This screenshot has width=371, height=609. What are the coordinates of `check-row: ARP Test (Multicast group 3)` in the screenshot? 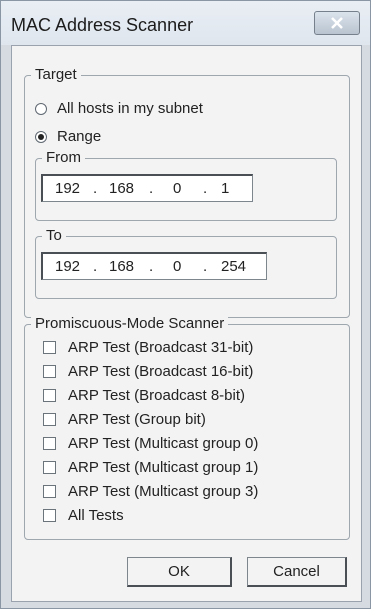 It's located at (150, 491).